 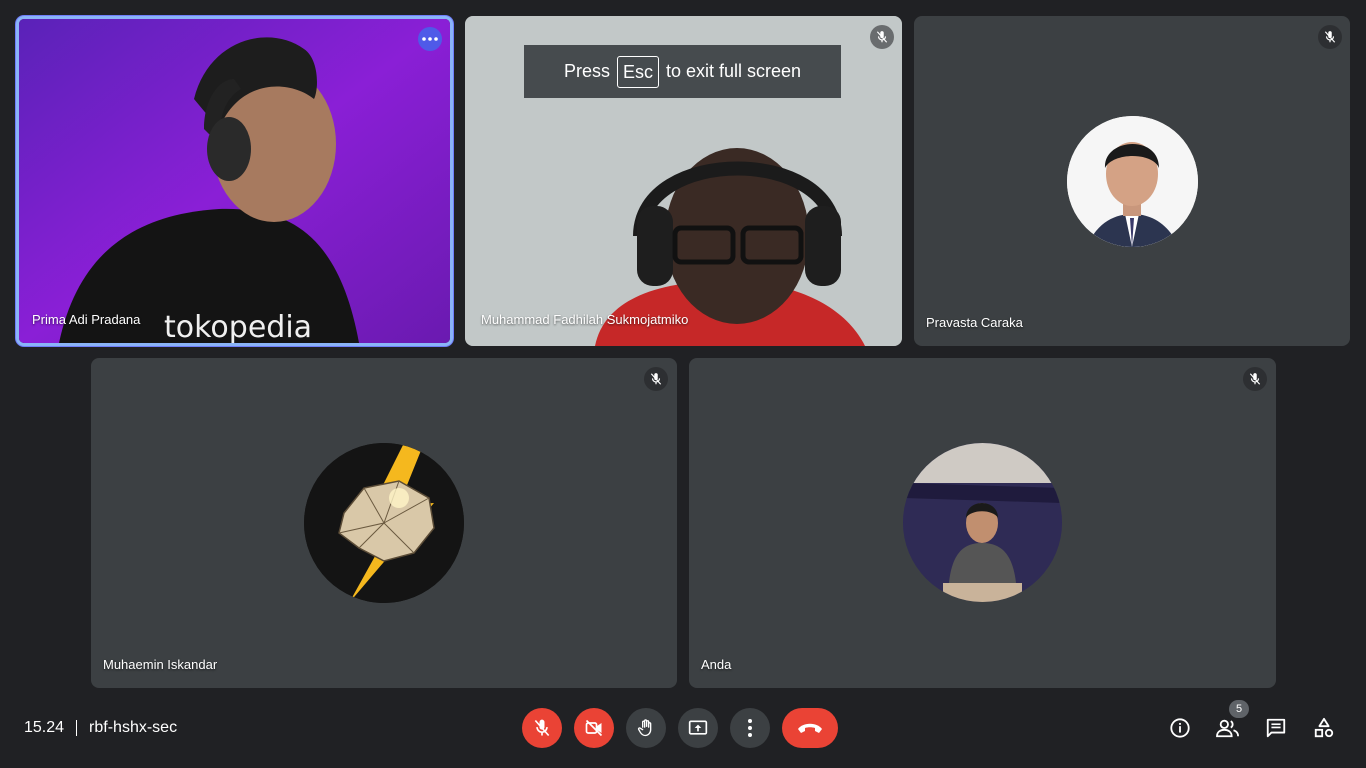 I want to click on leave-call-button, so click(x=810, y=728).